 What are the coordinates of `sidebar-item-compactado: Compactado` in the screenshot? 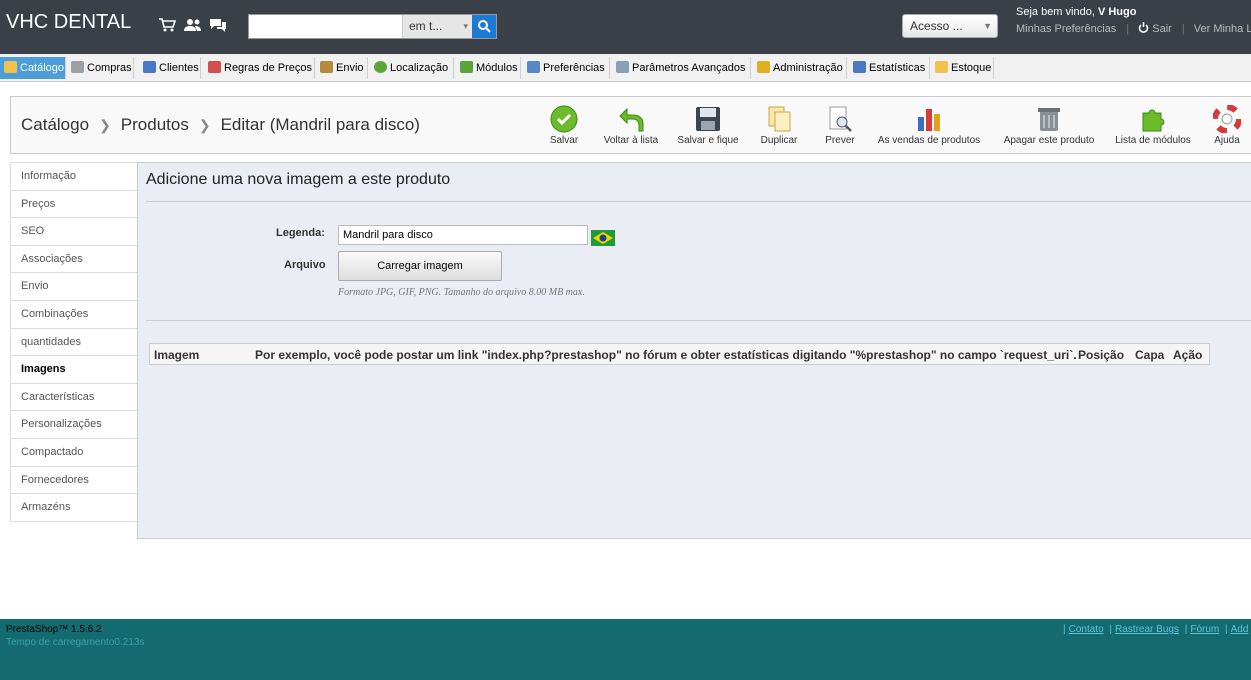 It's located at (73, 452).